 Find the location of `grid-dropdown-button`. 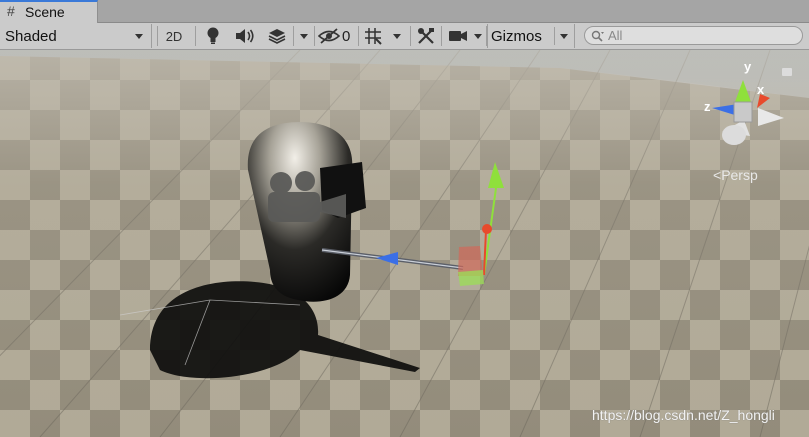

grid-dropdown-button is located at coordinates (397, 36).